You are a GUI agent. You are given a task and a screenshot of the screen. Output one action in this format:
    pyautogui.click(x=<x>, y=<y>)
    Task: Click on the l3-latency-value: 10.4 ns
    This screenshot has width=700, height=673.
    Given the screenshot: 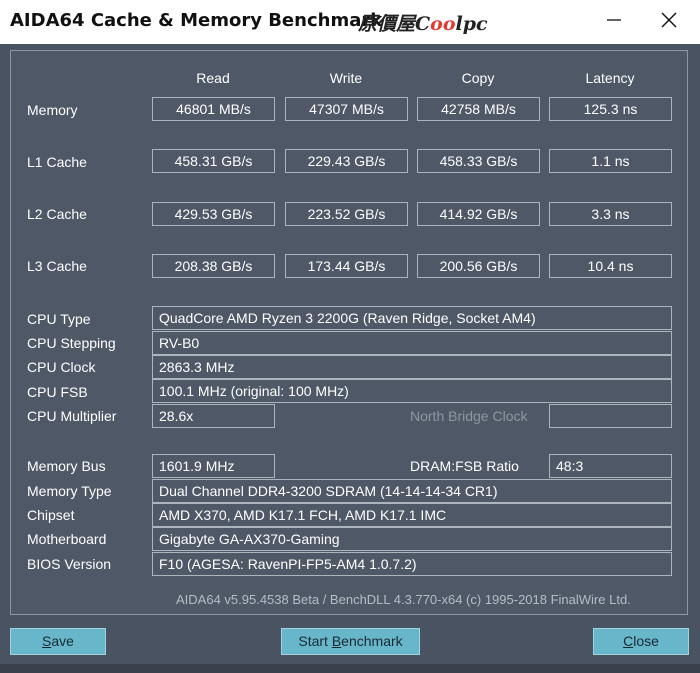 What is the action you would take?
    pyautogui.click(x=610, y=266)
    